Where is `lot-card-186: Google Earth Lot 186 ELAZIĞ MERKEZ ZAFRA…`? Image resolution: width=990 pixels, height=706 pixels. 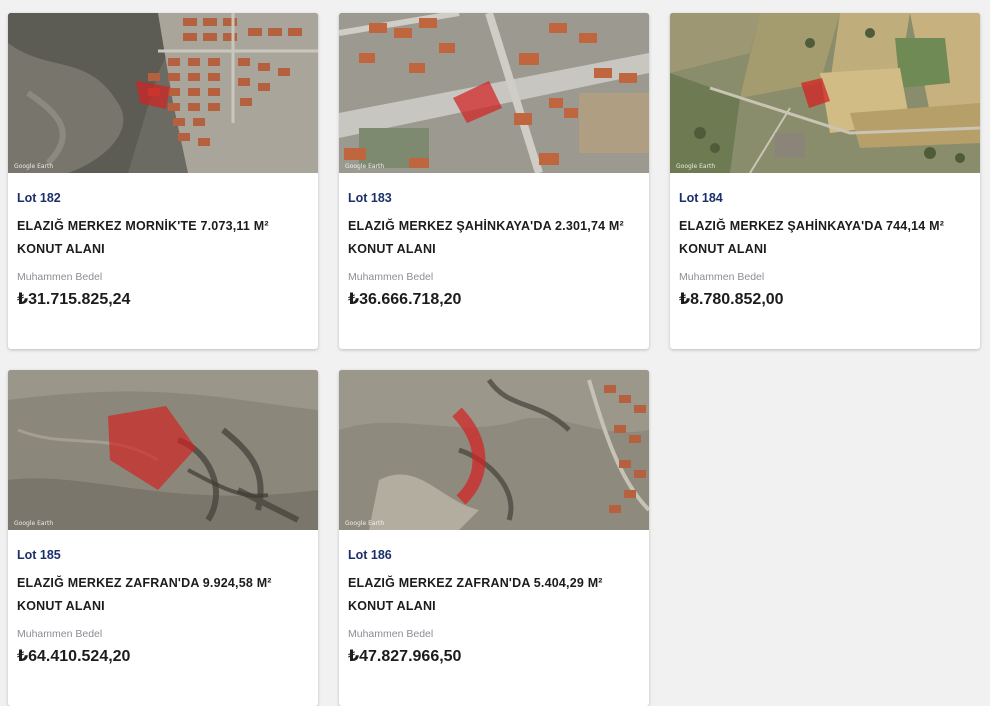
lot-card-186: Google Earth Lot 186 ELAZIĞ MERKEZ ZAFRA… is located at coordinates (494, 538).